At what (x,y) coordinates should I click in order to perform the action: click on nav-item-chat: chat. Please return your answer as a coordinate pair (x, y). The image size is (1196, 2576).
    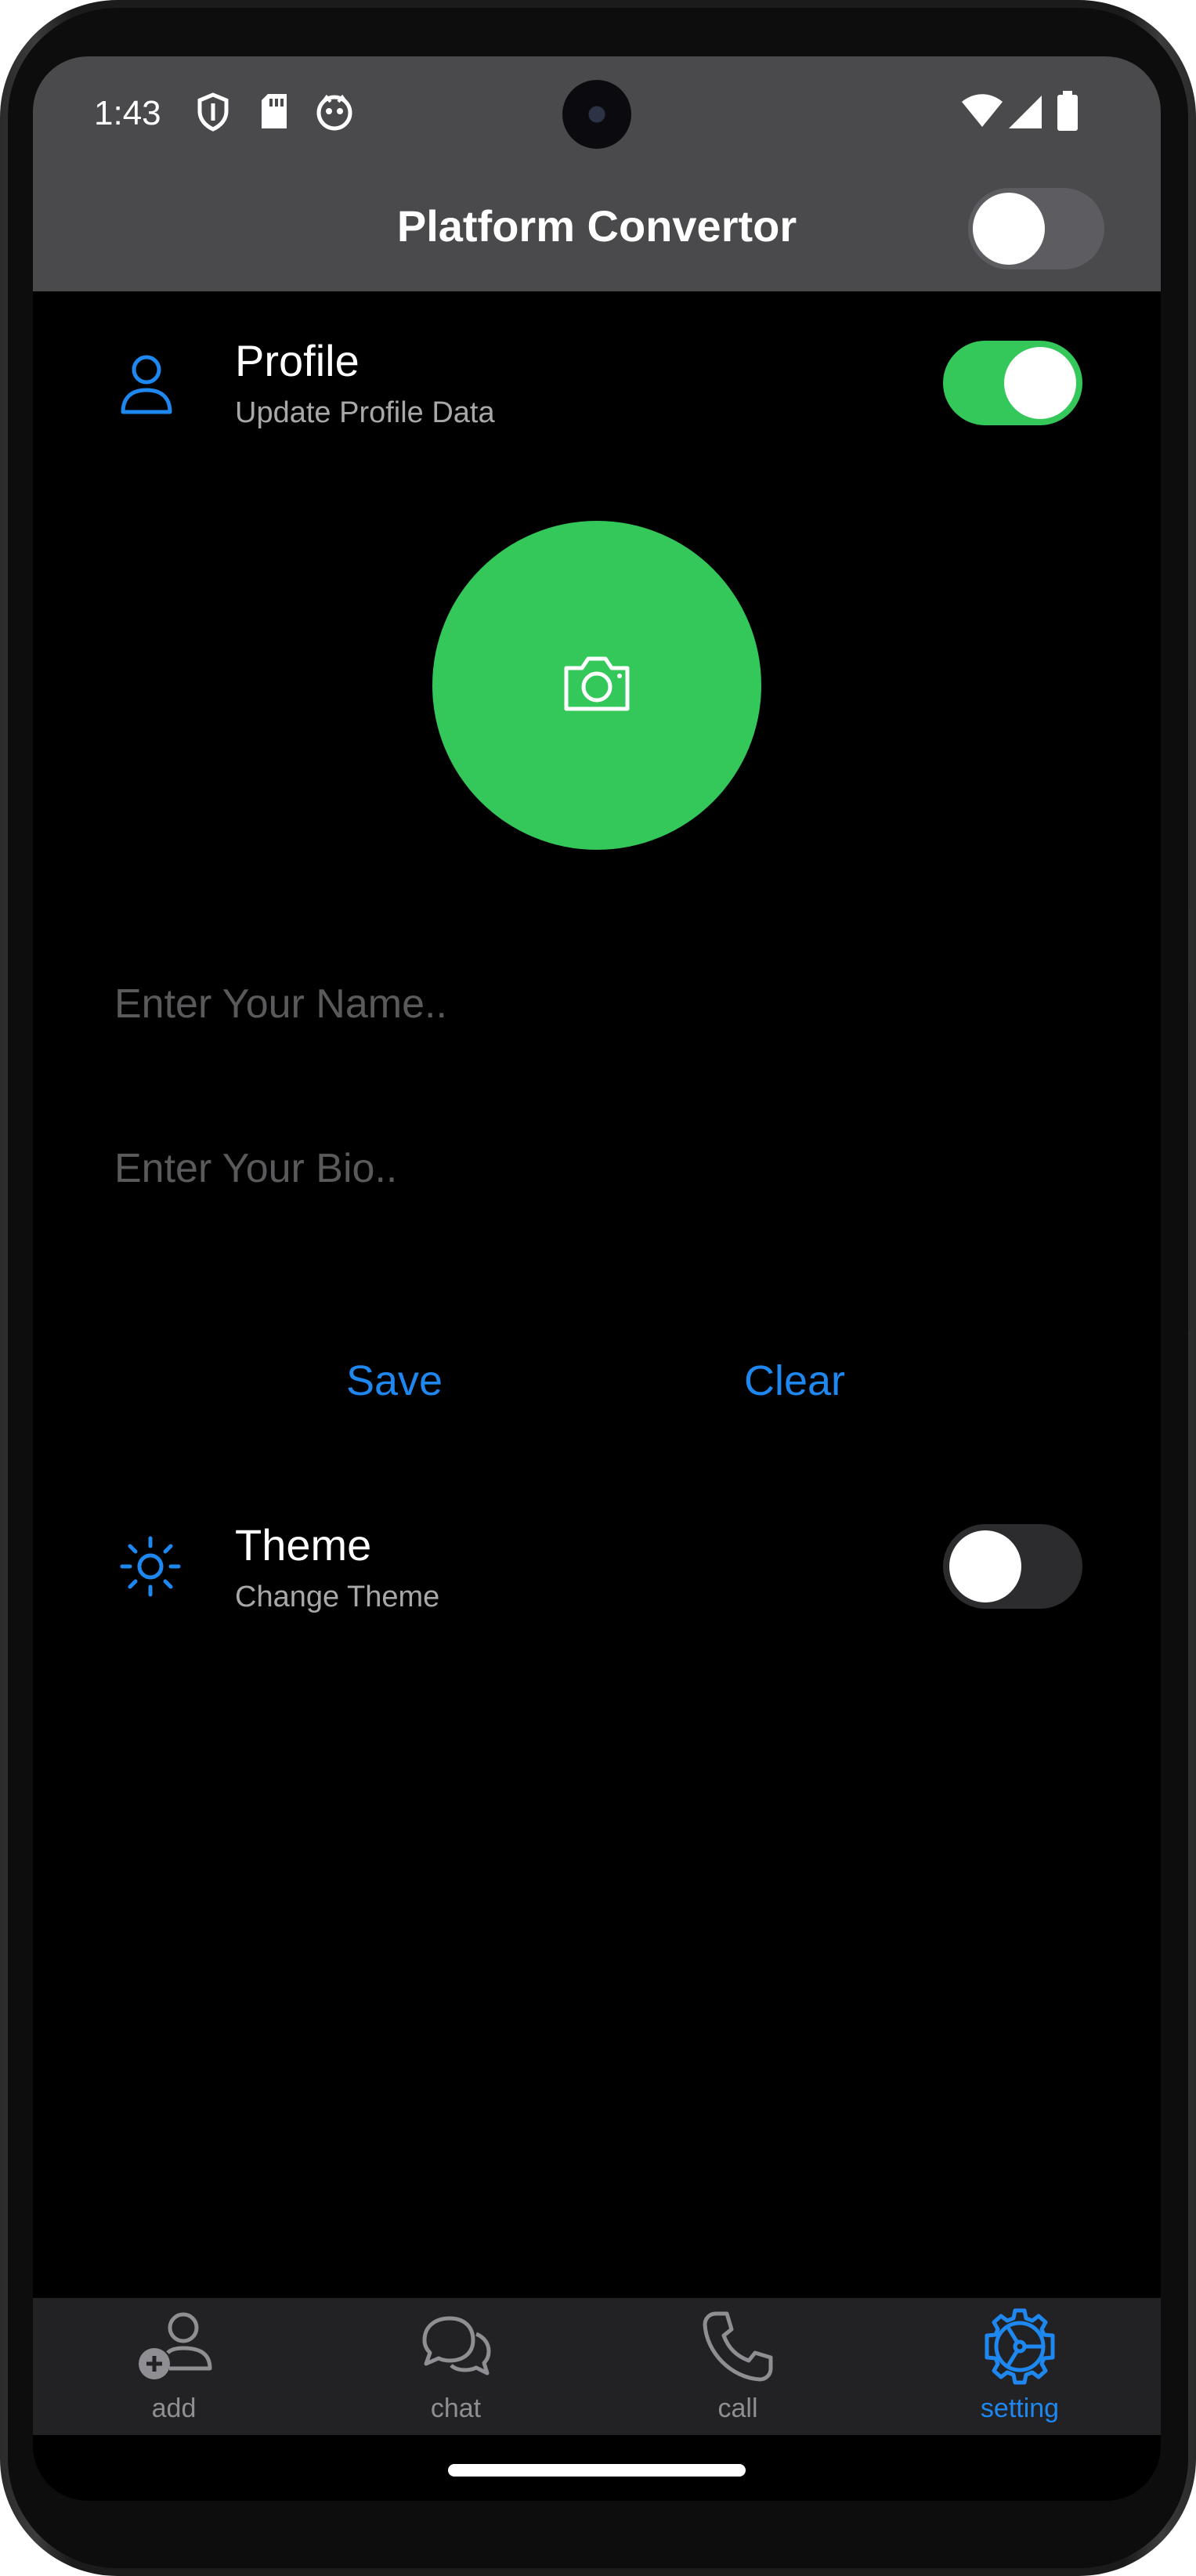
    Looking at the image, I should click on (456, 2366).